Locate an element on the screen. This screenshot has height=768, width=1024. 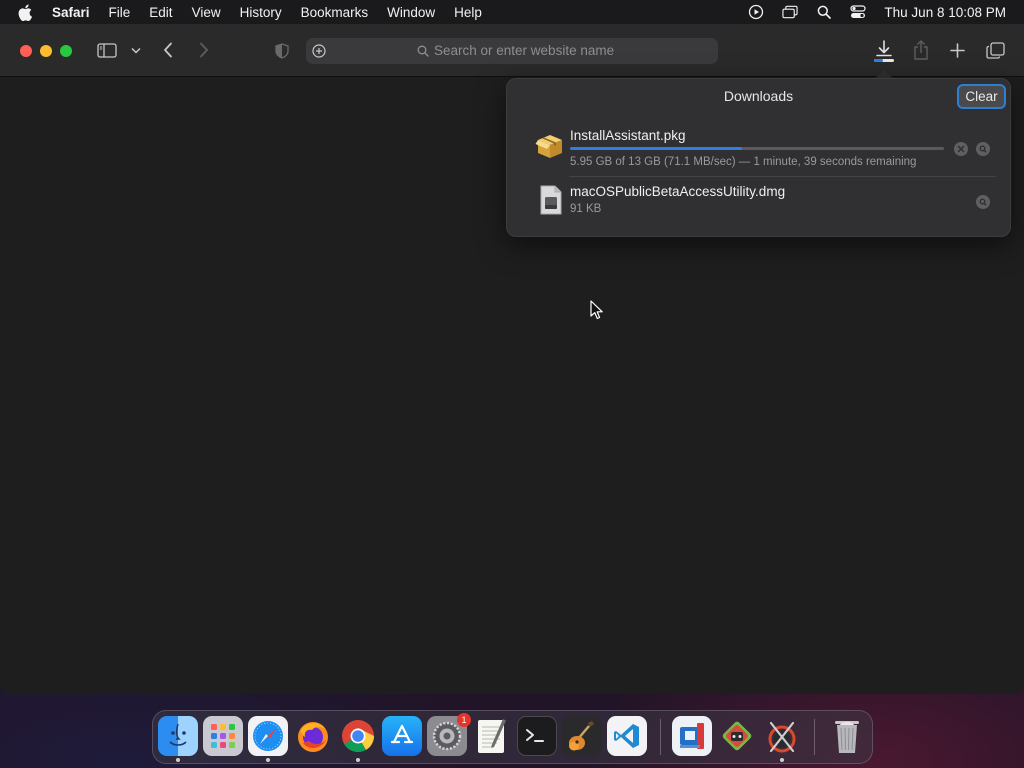
page-menu-icon is located at coordinates (319, 51).